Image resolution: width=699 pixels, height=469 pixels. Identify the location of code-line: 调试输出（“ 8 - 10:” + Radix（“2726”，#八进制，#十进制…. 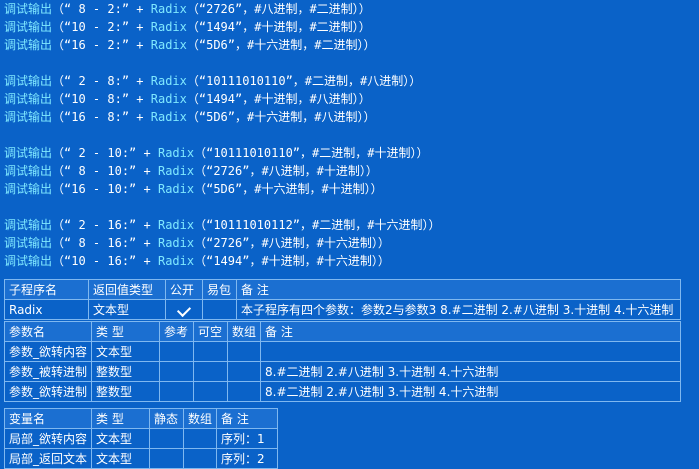
(349, 171).